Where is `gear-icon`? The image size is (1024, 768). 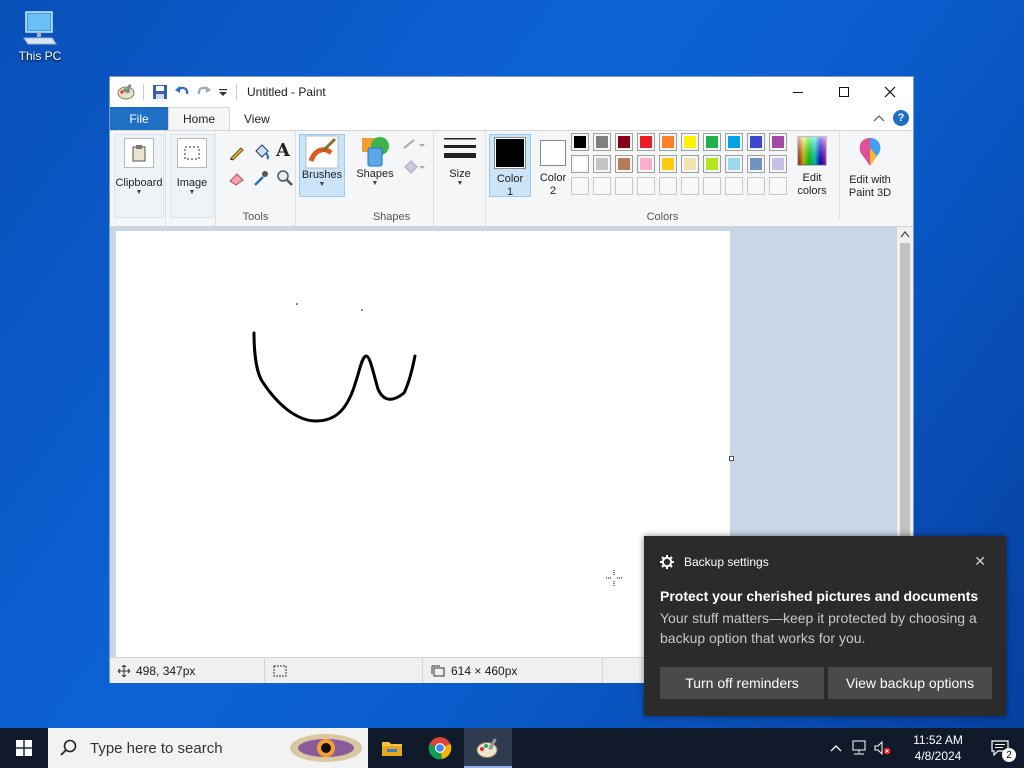
gear-icon is located at coordinates (667, 562).